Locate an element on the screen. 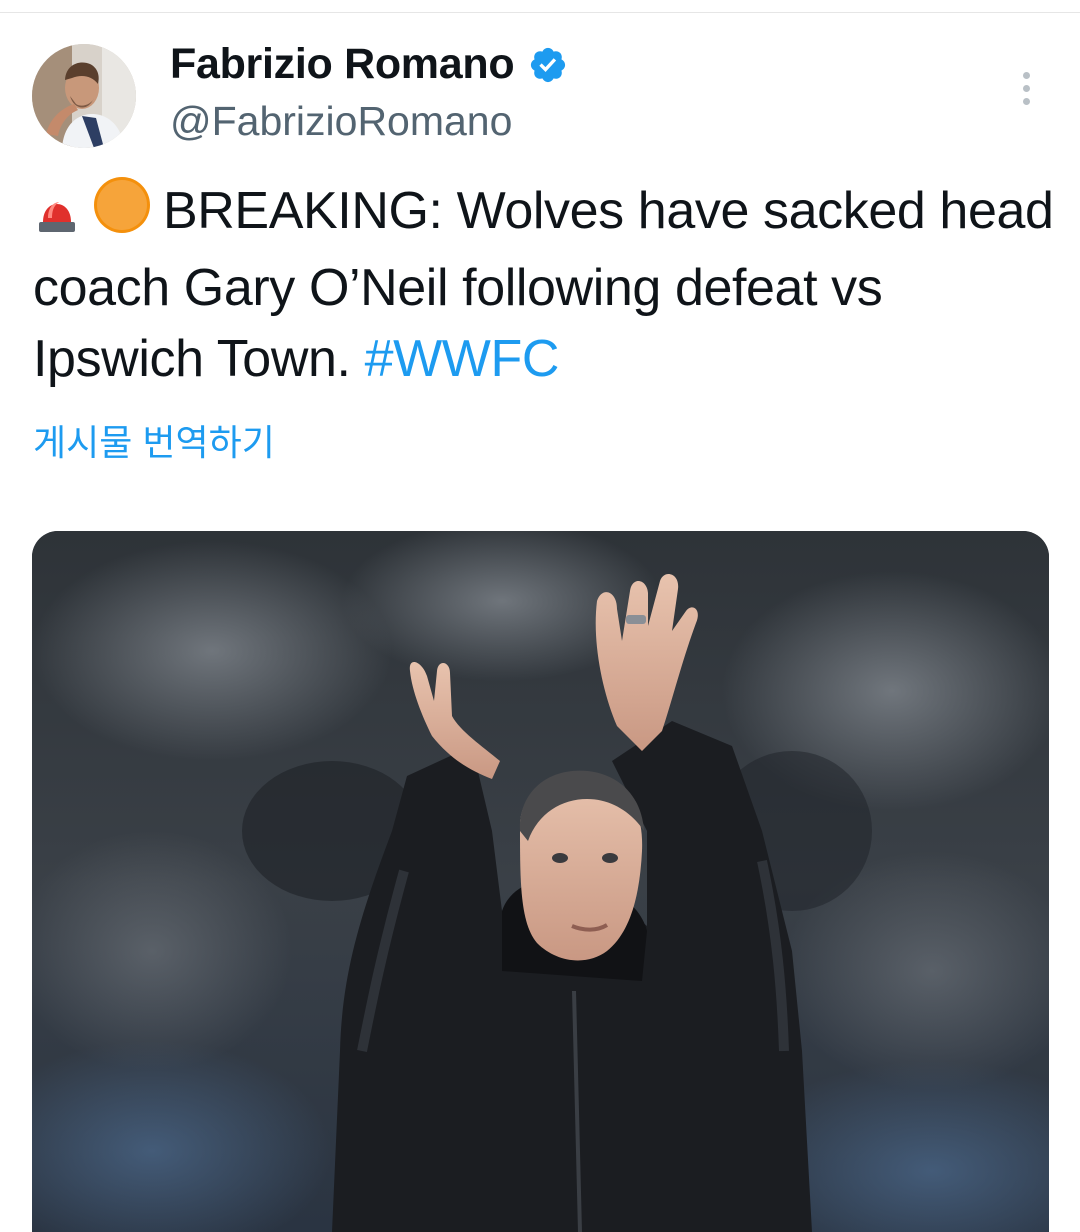  orange-circle-emoji is located at coordinates (122, 214).